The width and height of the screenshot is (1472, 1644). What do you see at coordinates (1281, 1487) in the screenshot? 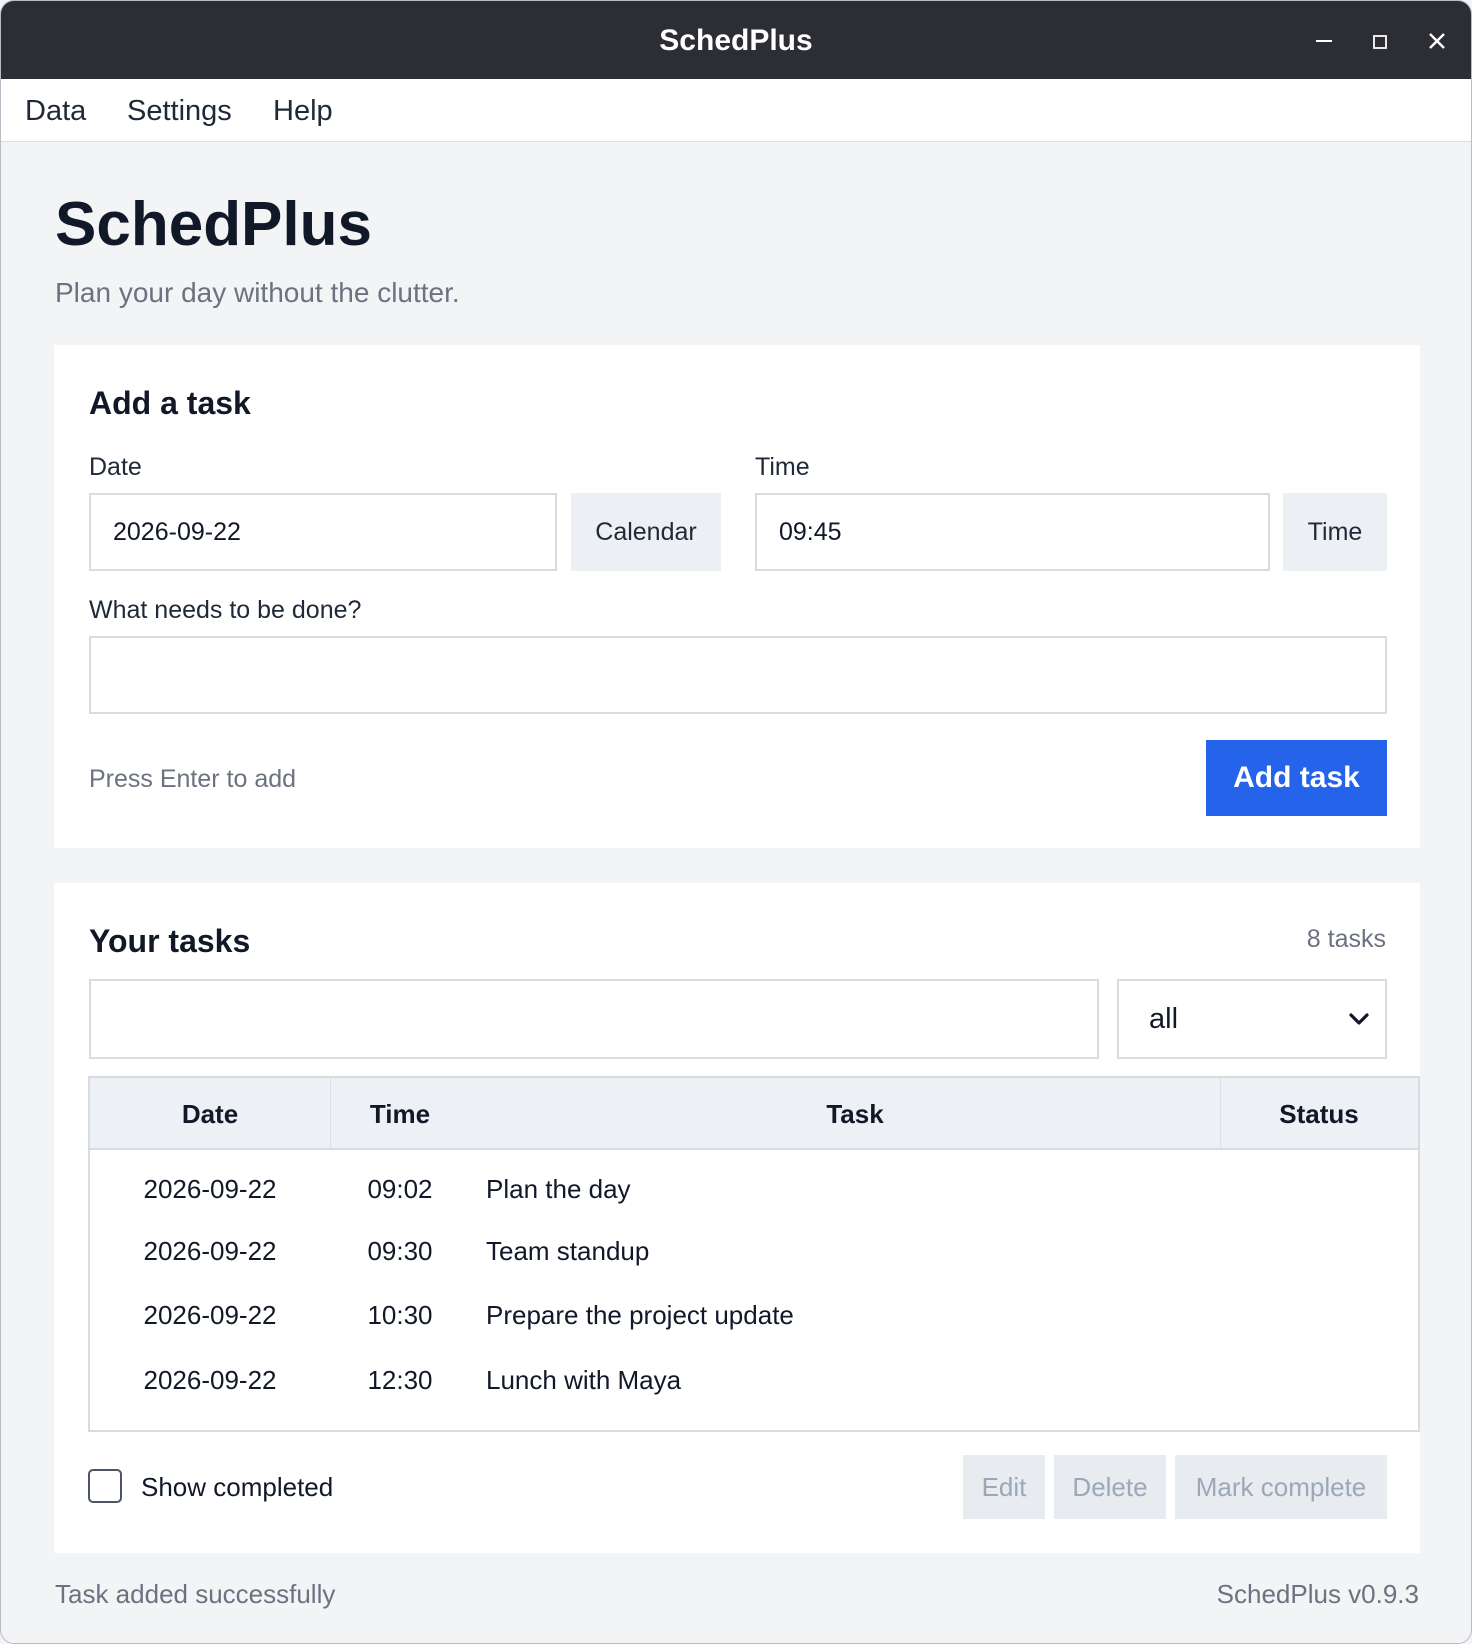
I see `mark-complete-button: Mark complete` at bounding box center [1281, 1487].